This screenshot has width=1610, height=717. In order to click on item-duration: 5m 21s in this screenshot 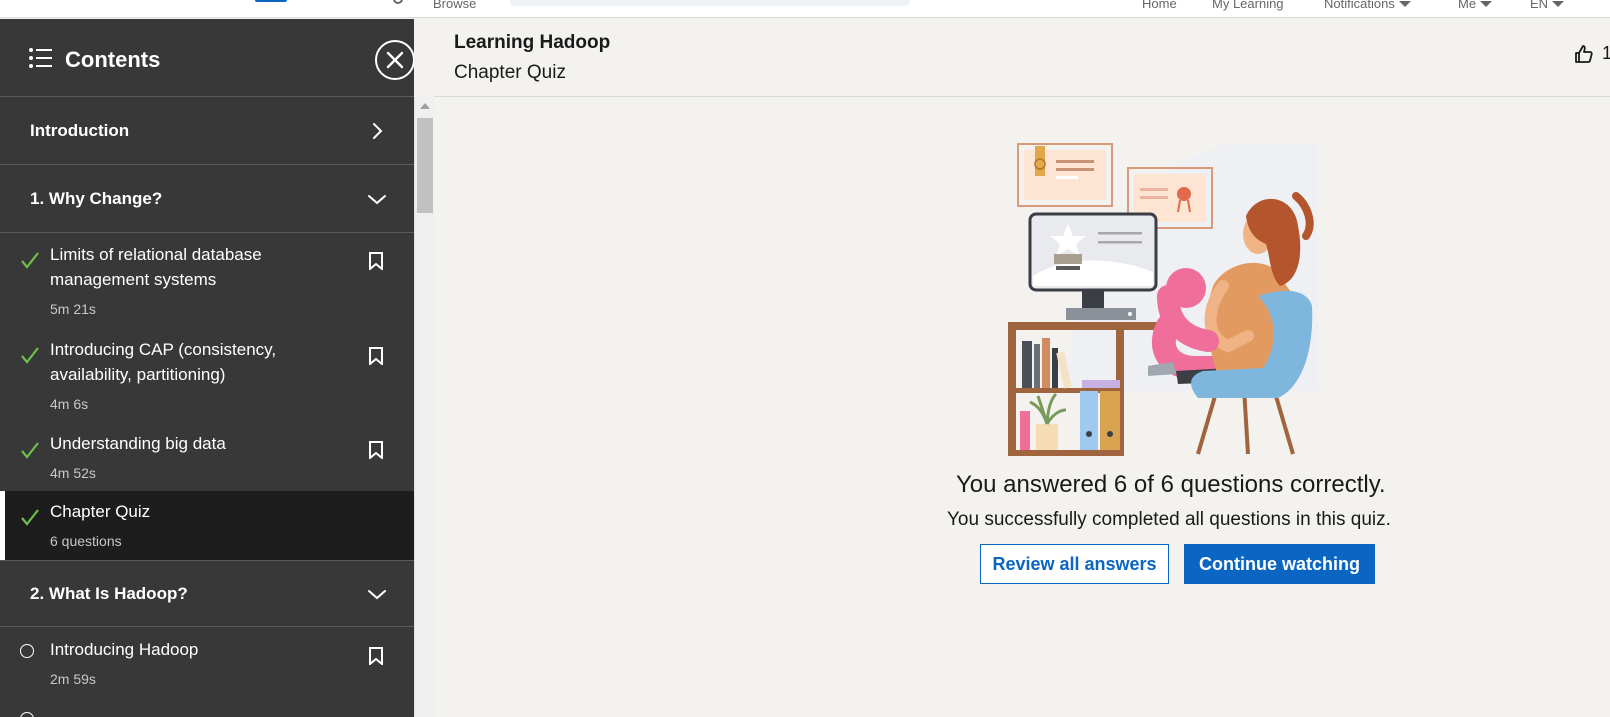, I will do `click(73, 309)`.